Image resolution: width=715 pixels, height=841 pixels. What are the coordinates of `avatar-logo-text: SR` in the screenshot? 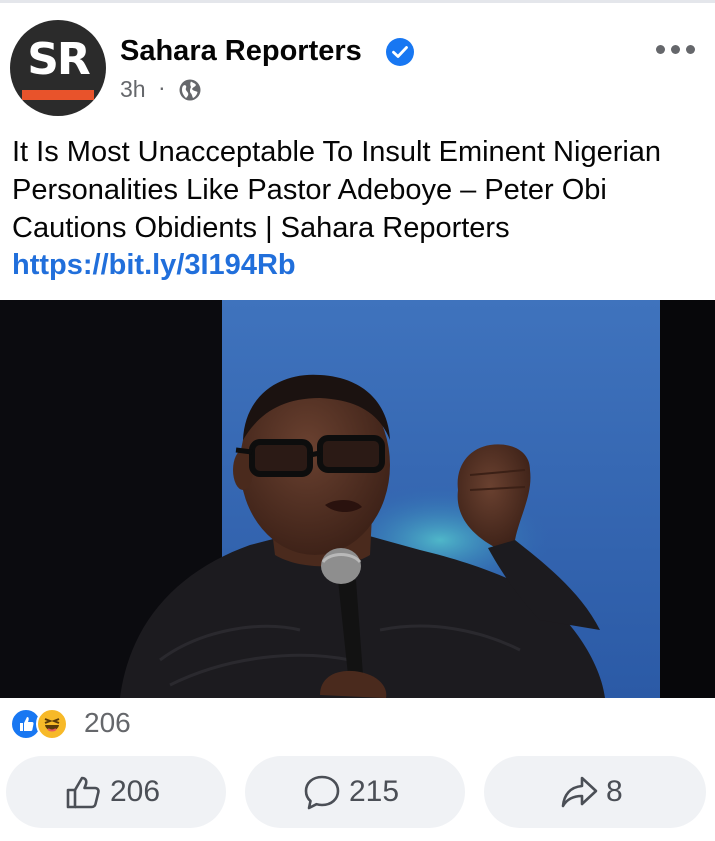 It's located at (59, 59).